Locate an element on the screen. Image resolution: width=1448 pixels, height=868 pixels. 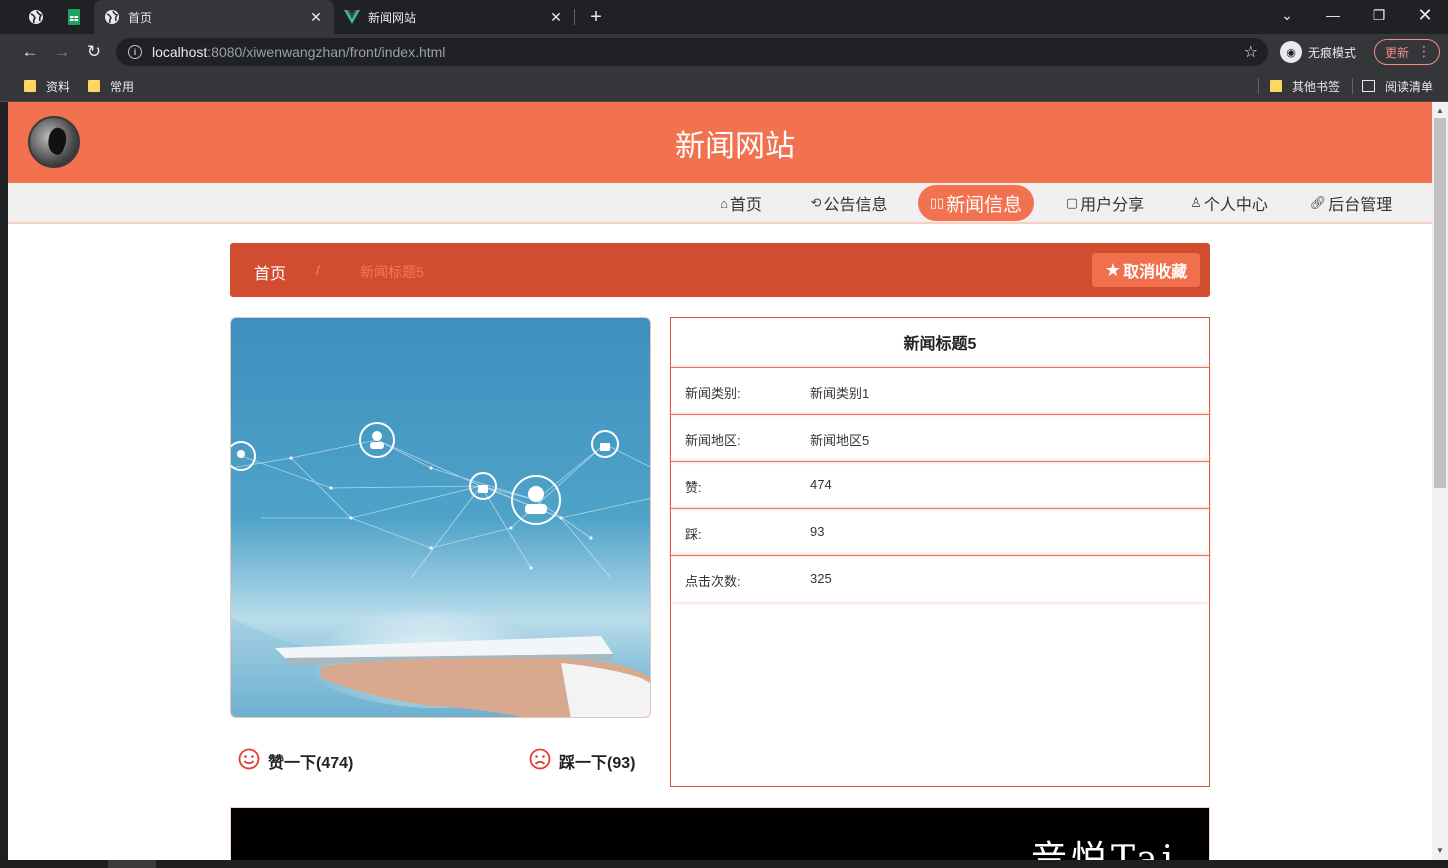
sheets-icon is located at coordinates (74, 17).